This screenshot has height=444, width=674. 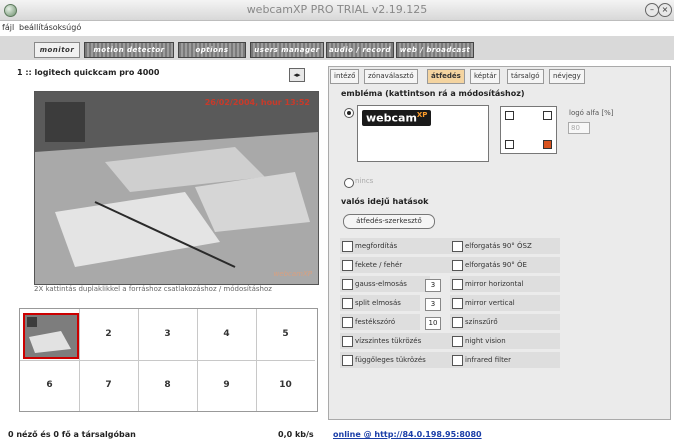 I want to click on gauss-blur-value: 3, so click(x=433, y=285).